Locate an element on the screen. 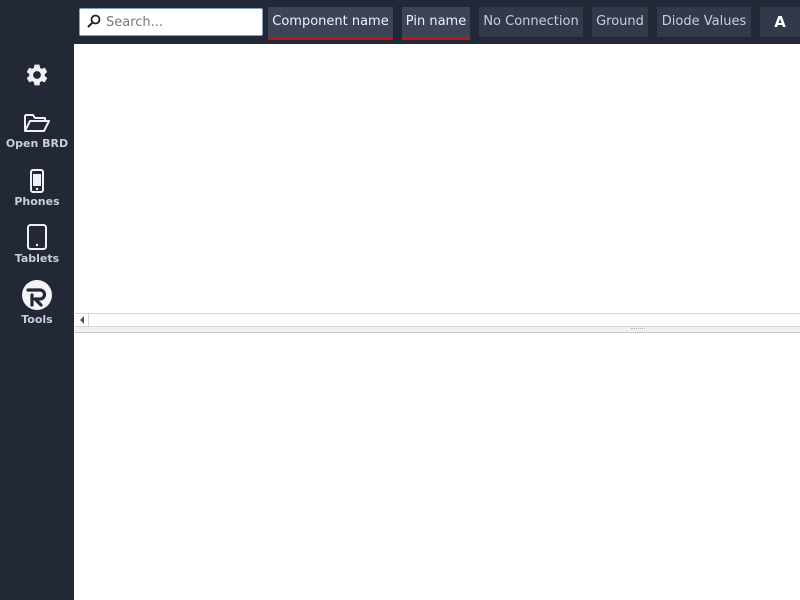  filter-label: Ground is located at coordinates (620, 21).